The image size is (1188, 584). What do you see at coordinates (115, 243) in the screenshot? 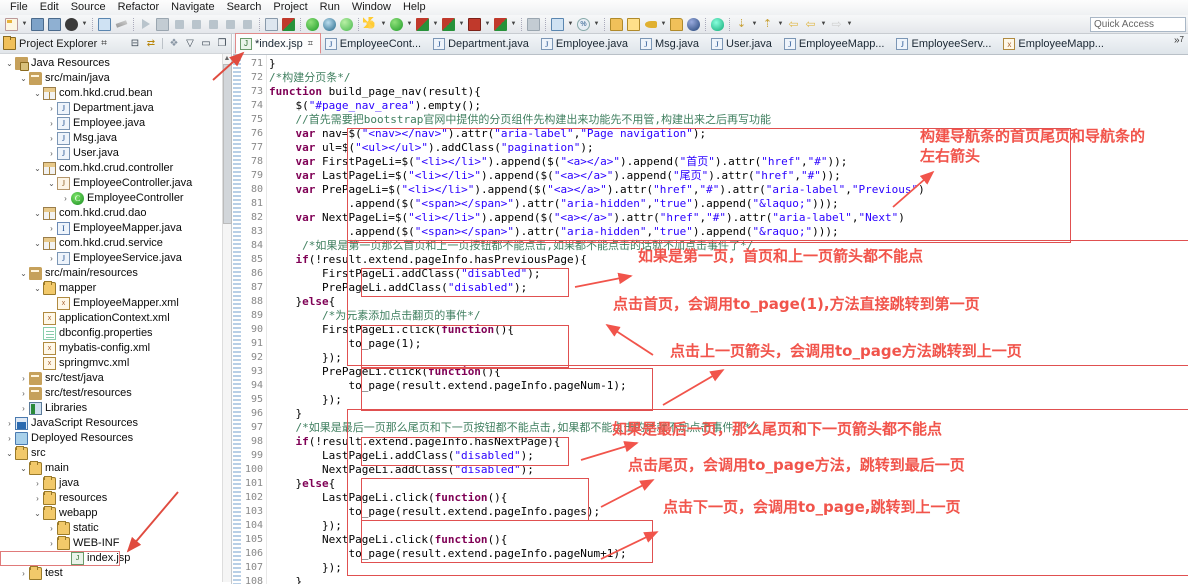
I see `tree-item-com-hkd-crud-service: ⌄ com.hkd.crud.service` at bounding box center [115, 243].